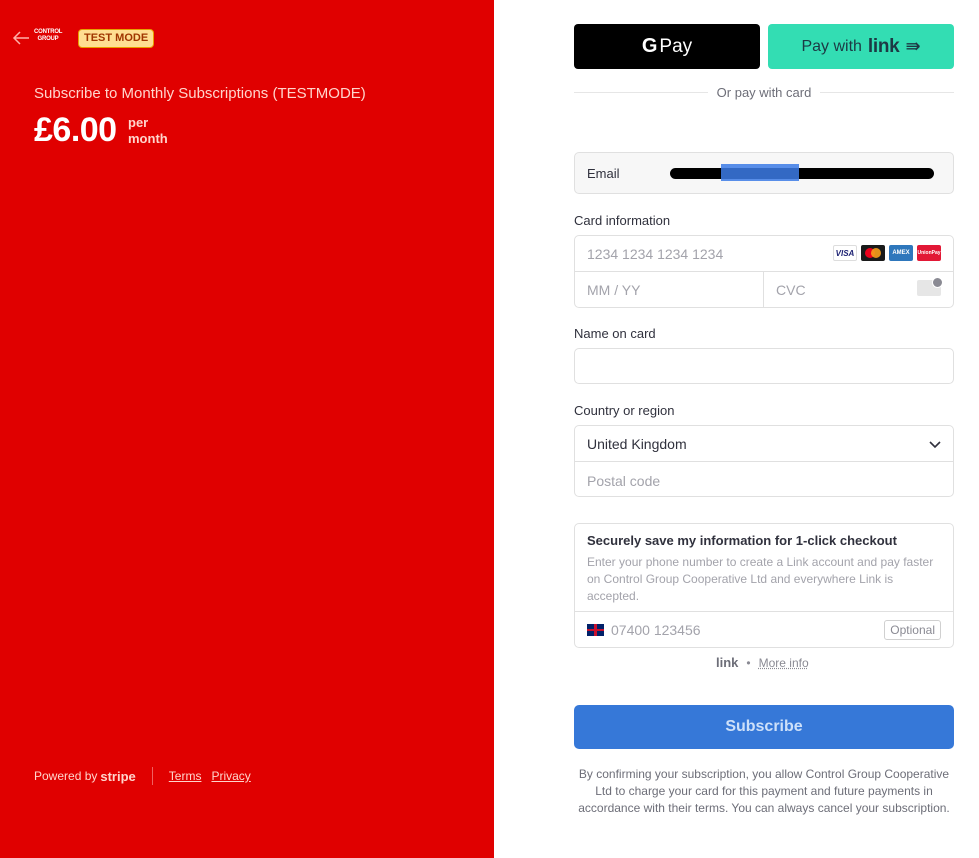 Image resolution: width=979 pixels, height=858 pixels. I want to click on unionpay-icon: UnionPay, so click(929, 253).